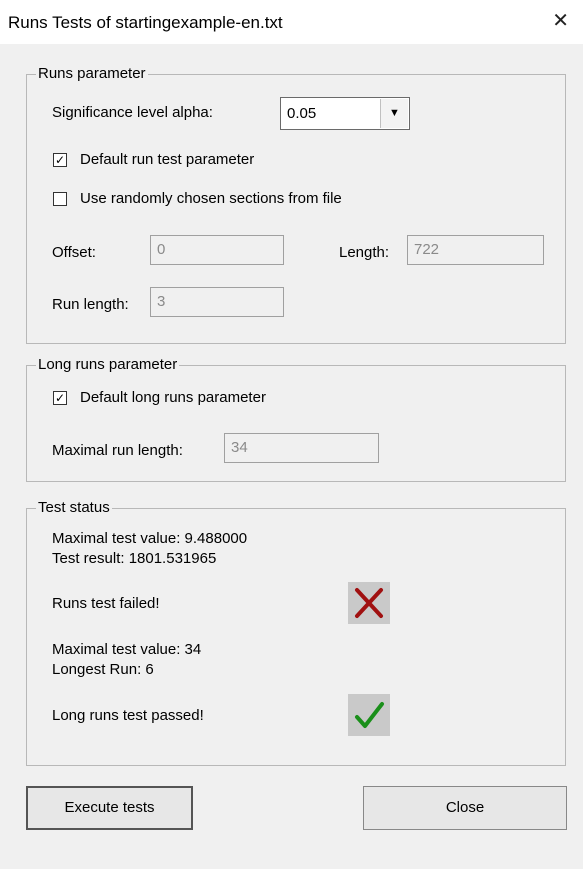  What do you see at coordinates (117, 450) in the screenshot?
I see `max-run-length-label: Maximal run length:` at bounding box center [117, 450].